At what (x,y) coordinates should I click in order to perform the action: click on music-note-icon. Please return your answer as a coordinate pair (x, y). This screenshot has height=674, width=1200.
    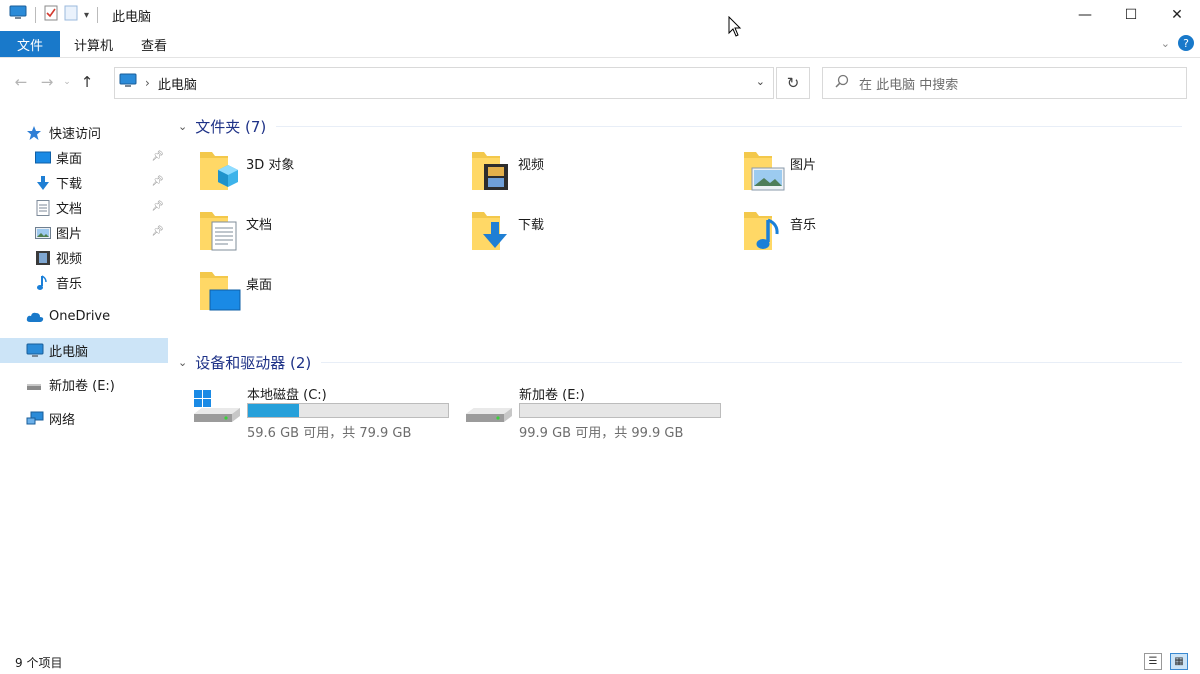
    Looking at the image, I should click on (43, 283).